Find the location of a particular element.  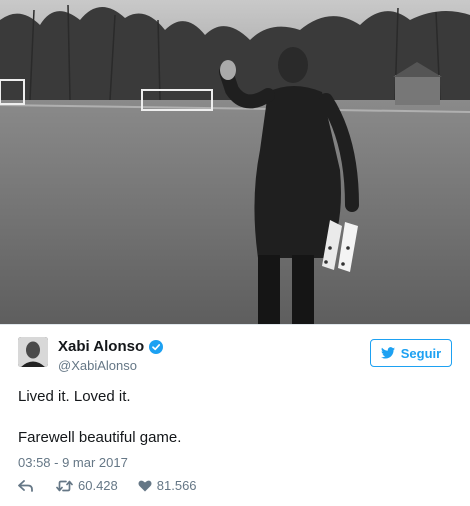

retweet-button: 60.428 is located at coordinates (87, 485).